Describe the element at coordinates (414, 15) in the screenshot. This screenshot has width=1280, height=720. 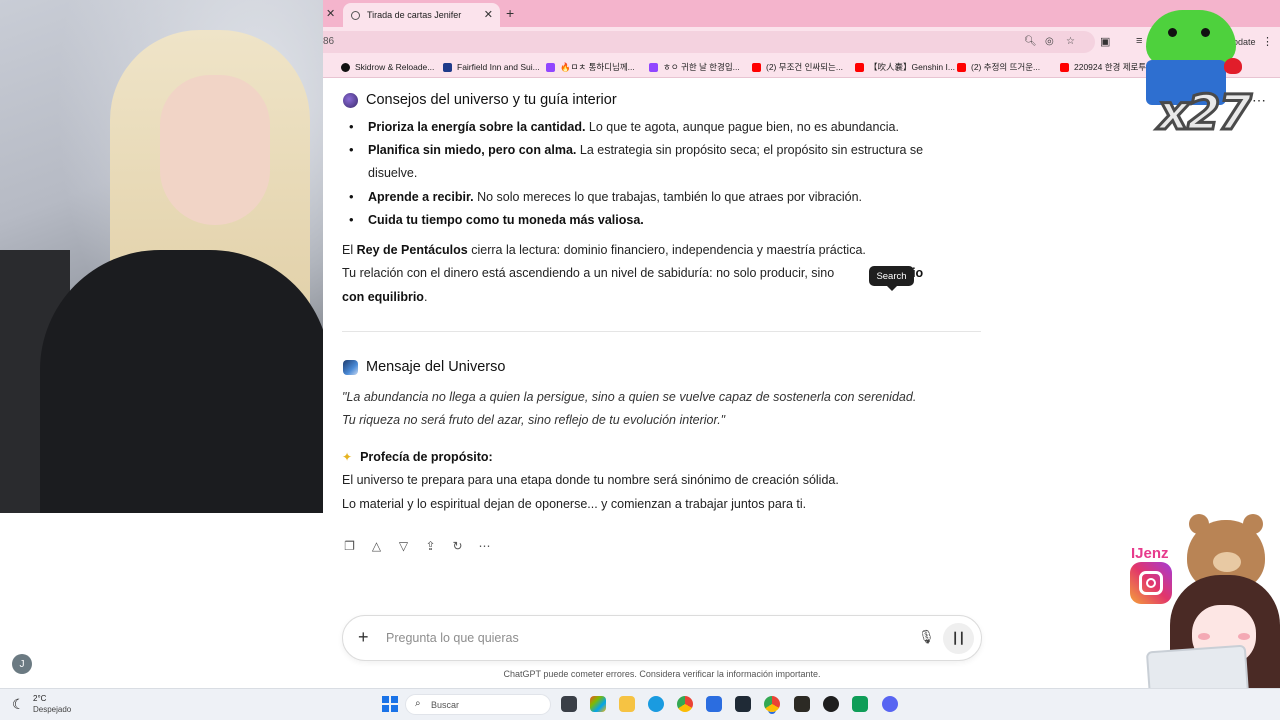
I see `tab-title: Tirada de cartas Jenifer` at that location.